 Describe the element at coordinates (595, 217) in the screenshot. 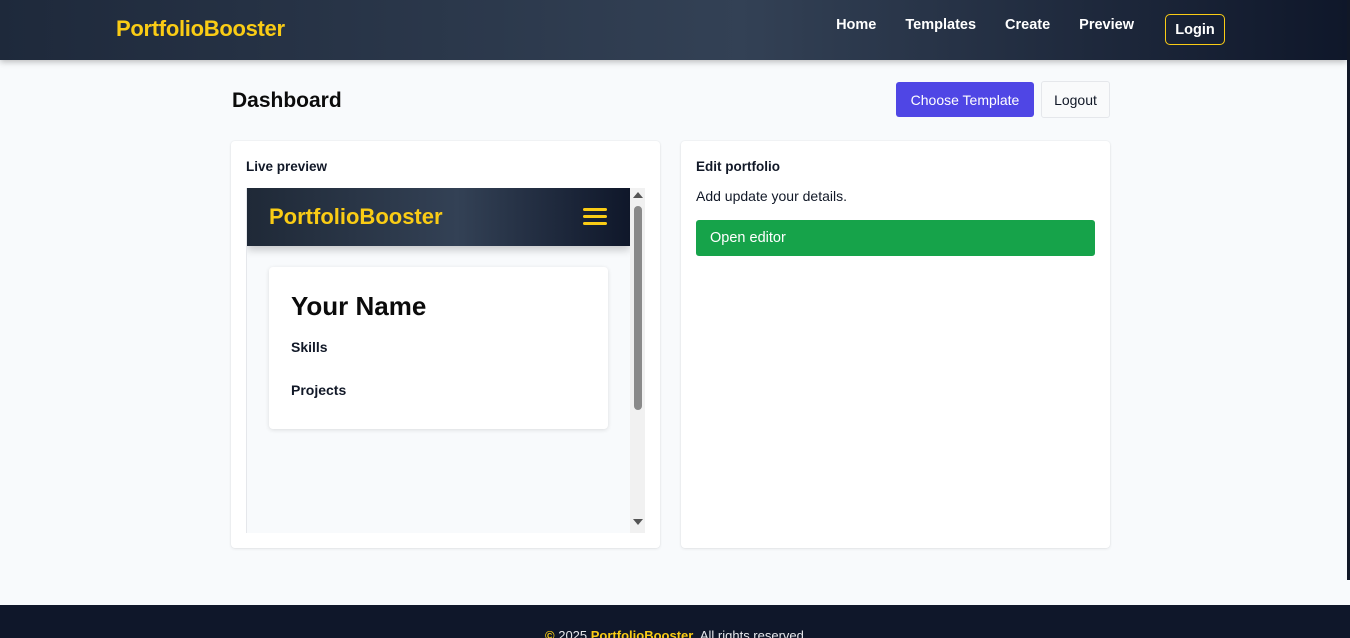

I see `hamburger-icon` at that location.